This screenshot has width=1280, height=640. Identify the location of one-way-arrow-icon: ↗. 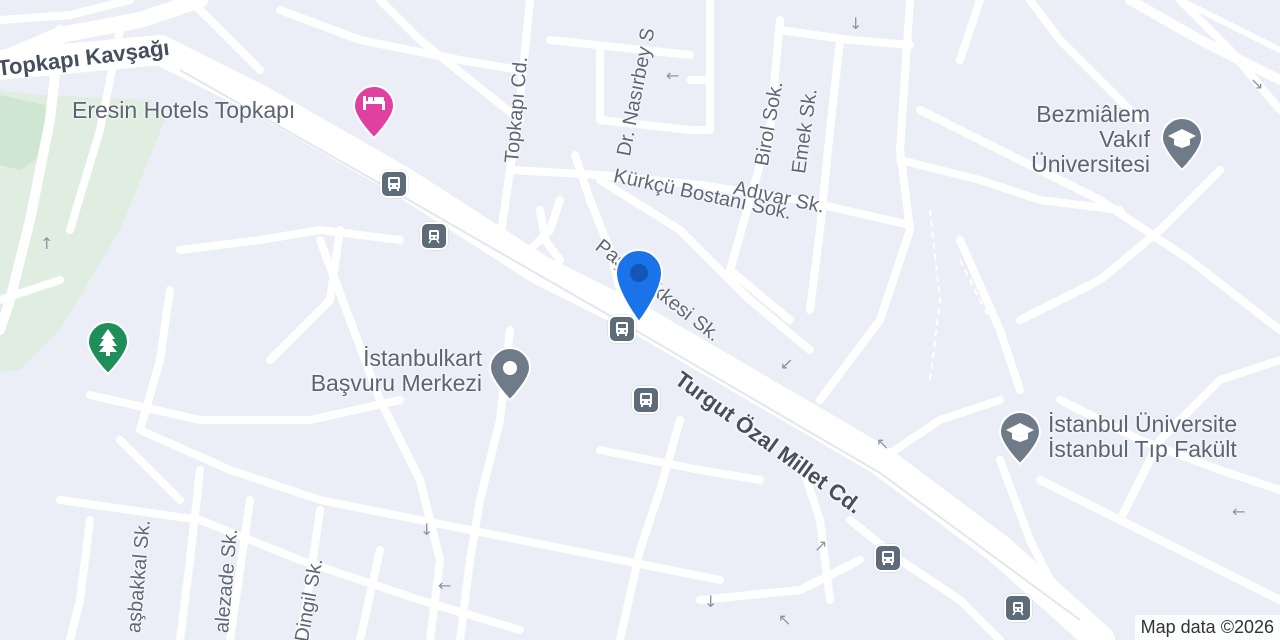
(821, 545).